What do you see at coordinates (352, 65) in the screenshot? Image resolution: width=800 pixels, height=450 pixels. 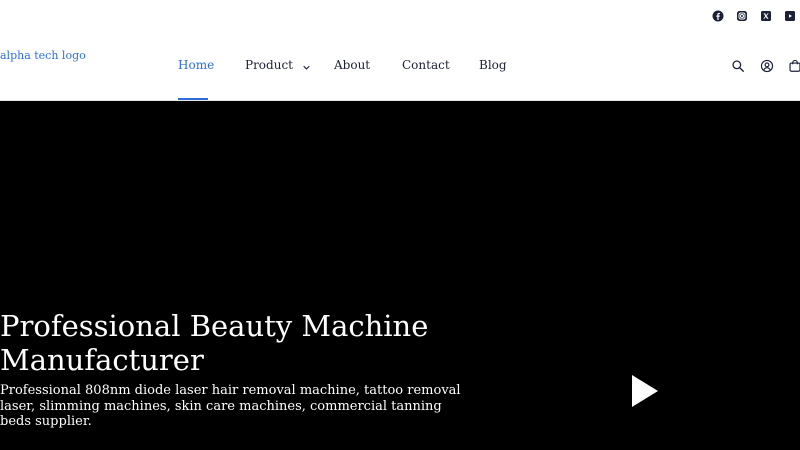 I see `nav-about: About` at bounding box center [352, 65].